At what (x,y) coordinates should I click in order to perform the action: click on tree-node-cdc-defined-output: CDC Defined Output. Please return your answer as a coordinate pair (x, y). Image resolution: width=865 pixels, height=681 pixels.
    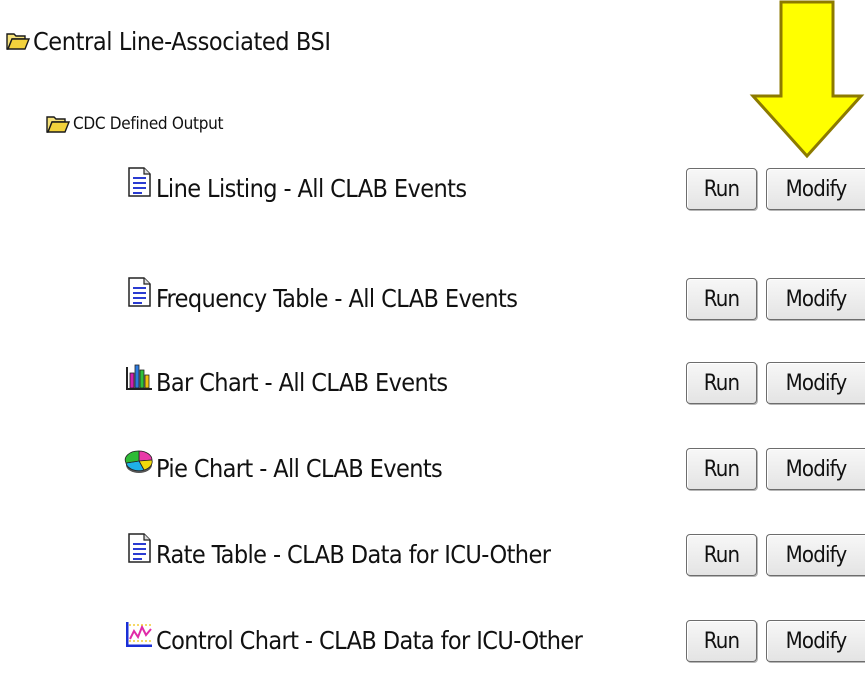
    Looking at the image, I should click on (135, 124).